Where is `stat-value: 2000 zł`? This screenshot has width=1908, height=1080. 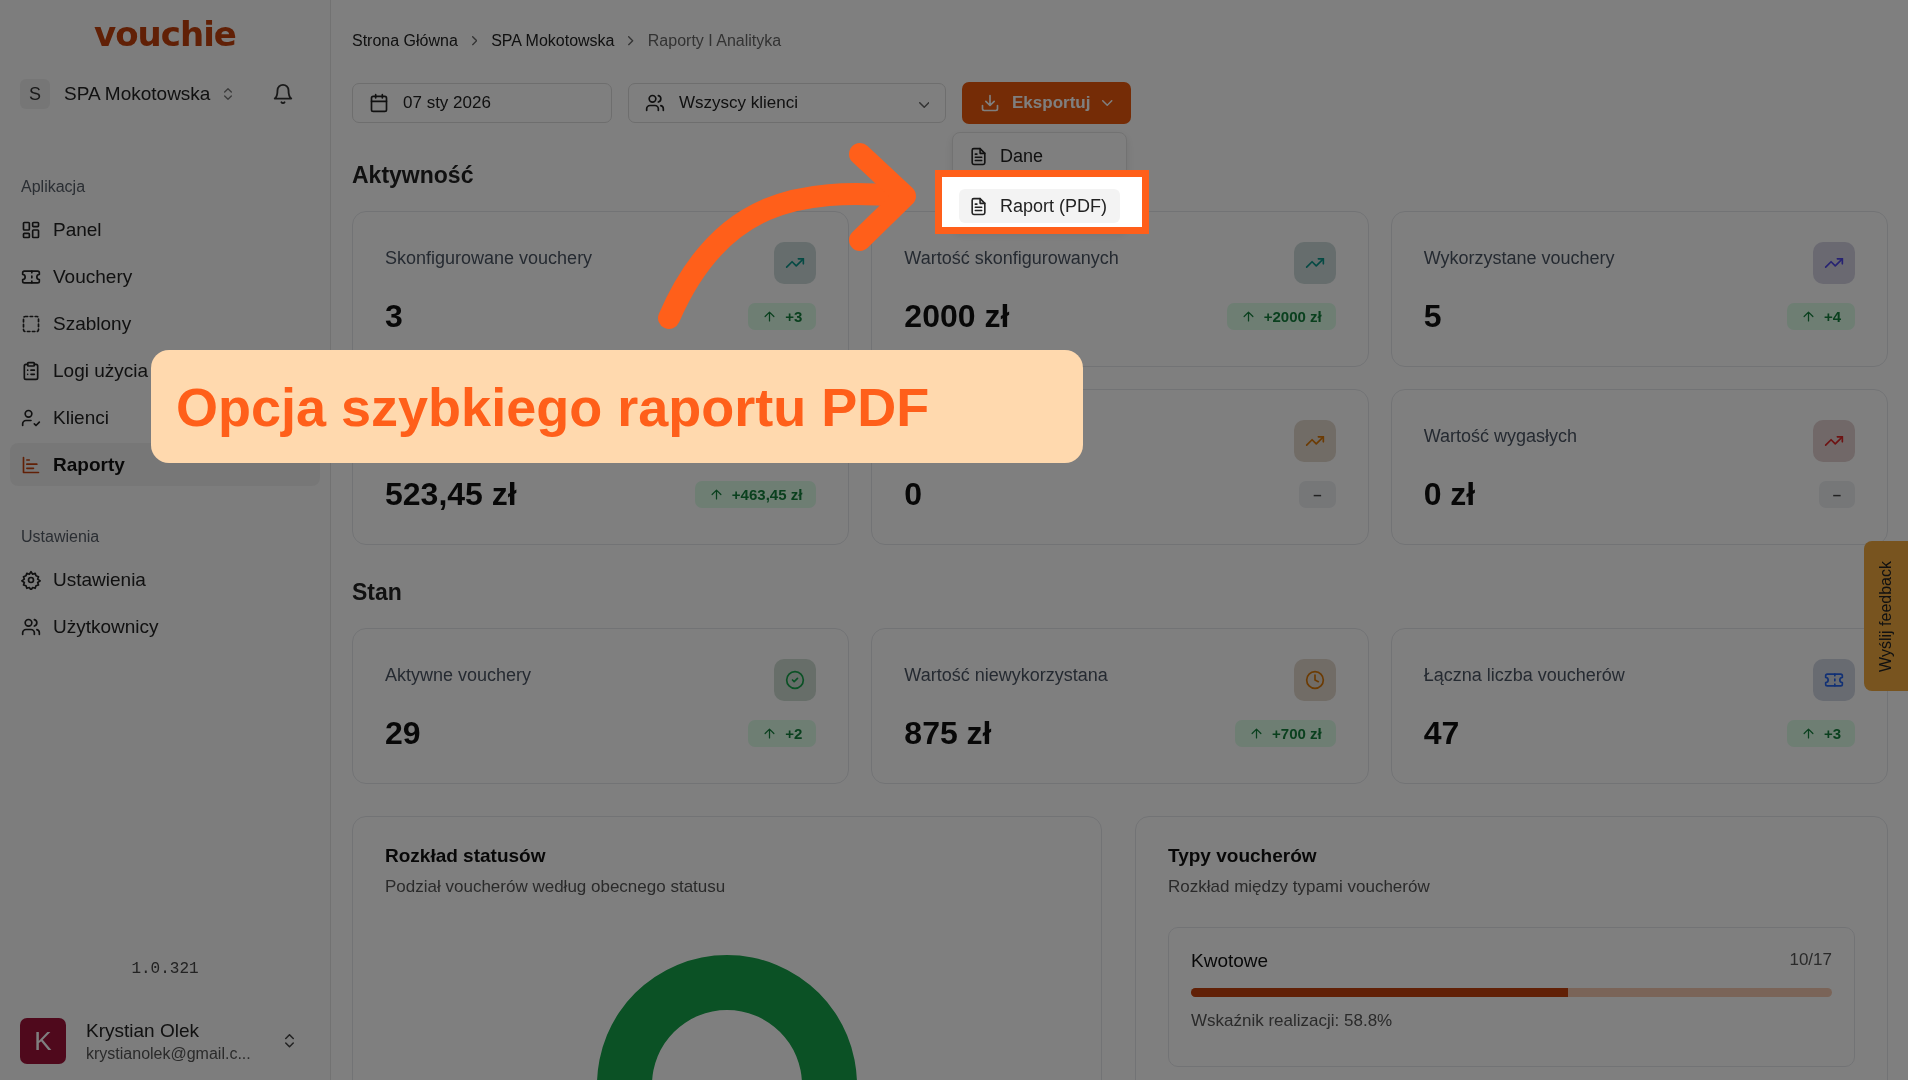 stat-value: 2000 zł is located at coordinates (957, 316).